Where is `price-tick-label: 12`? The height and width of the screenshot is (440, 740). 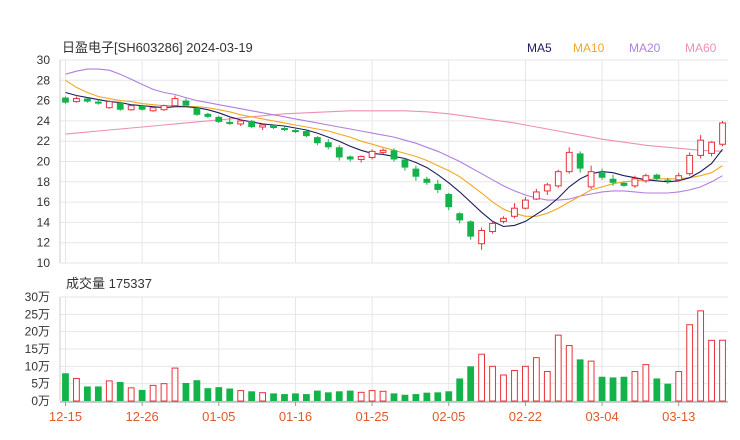
price-tick-label: 12 is located at coordinates (44, 243).